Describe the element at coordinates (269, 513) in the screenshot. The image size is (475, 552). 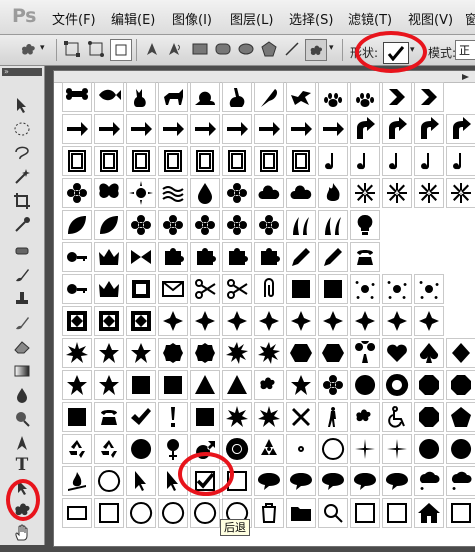
I see `shape-trash-icon` at that location.